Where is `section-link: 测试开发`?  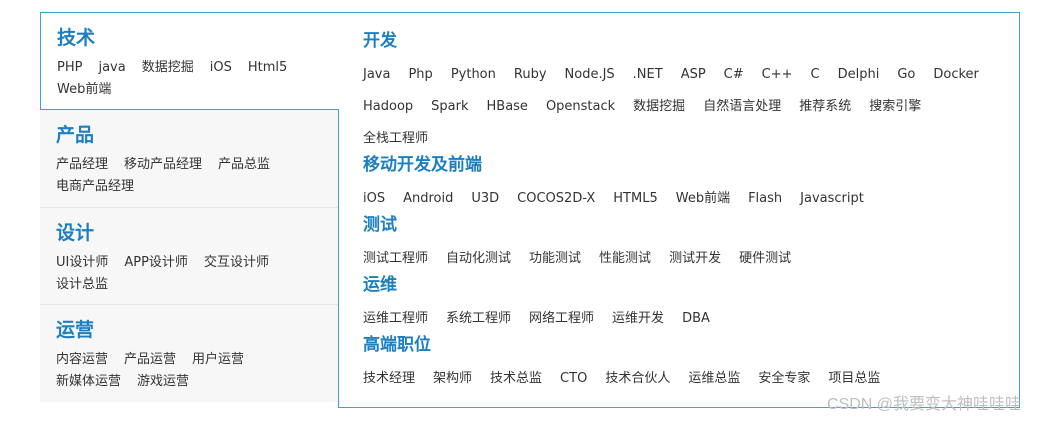 section-link: 测试开发 is located at coordinates (695, 259).